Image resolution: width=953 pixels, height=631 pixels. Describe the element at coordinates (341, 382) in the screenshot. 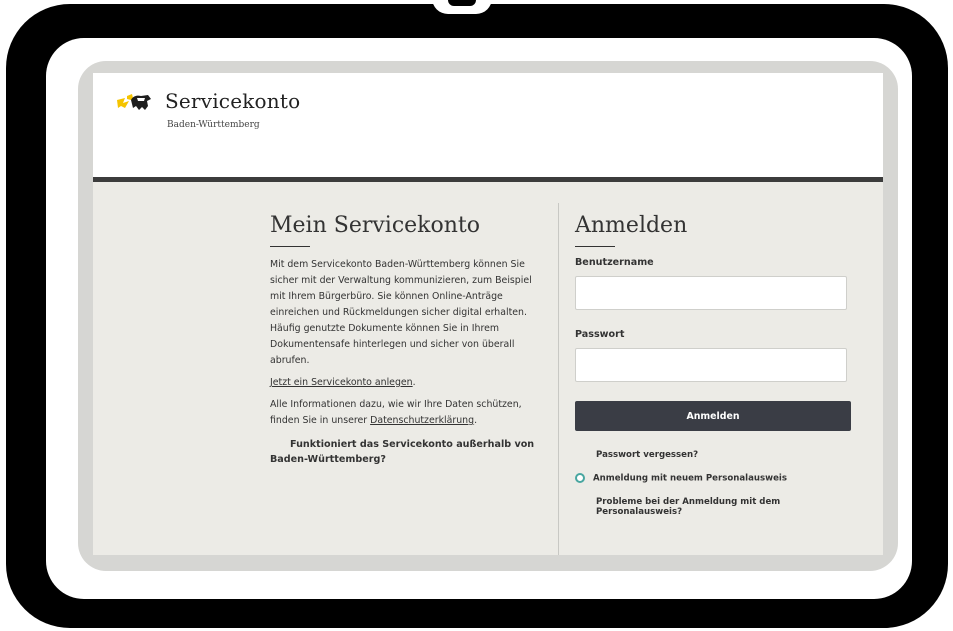

I see `create-account-link: Jetzt ein Servicekonto anlegen` at that location.